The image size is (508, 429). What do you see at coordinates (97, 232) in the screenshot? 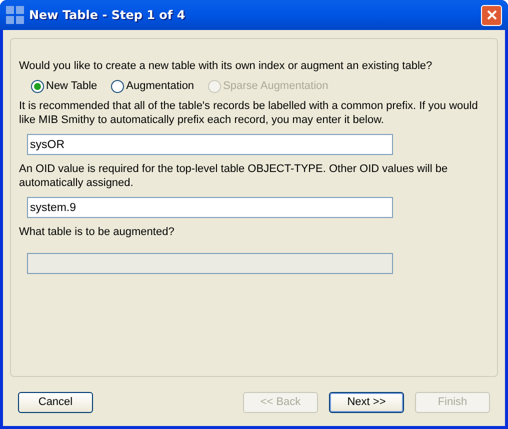
I see `prompt-text: What table is to be augmented?` at bounding box center [97, 232].